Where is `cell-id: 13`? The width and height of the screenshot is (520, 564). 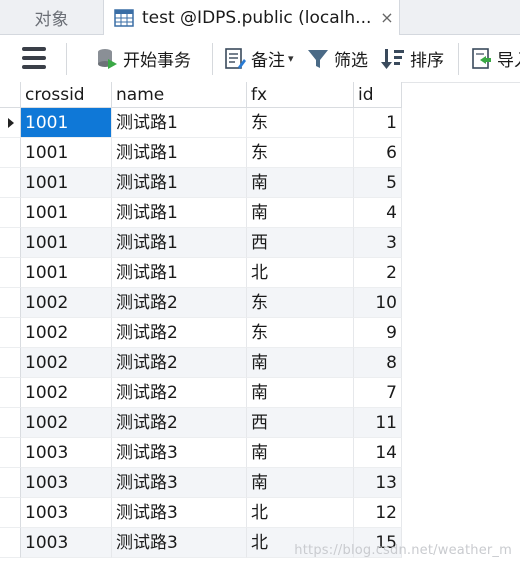
cell-id: 13 is located at coordinates (378, 483).